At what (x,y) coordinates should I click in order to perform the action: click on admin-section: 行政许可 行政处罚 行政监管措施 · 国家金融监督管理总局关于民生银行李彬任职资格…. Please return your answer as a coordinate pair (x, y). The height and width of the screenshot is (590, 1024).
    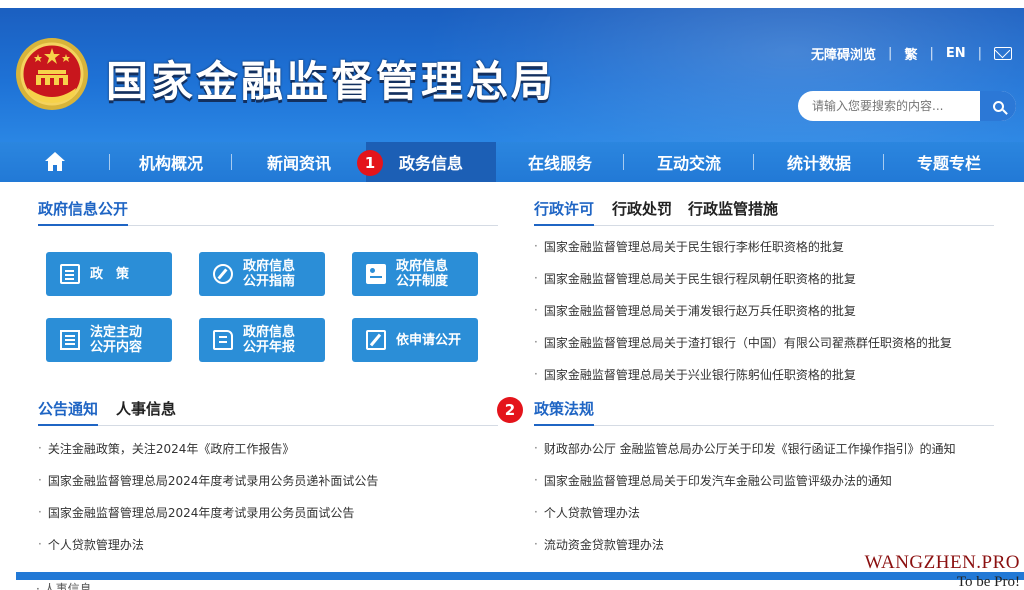
    Looking at the image, I should click on (764, 294).